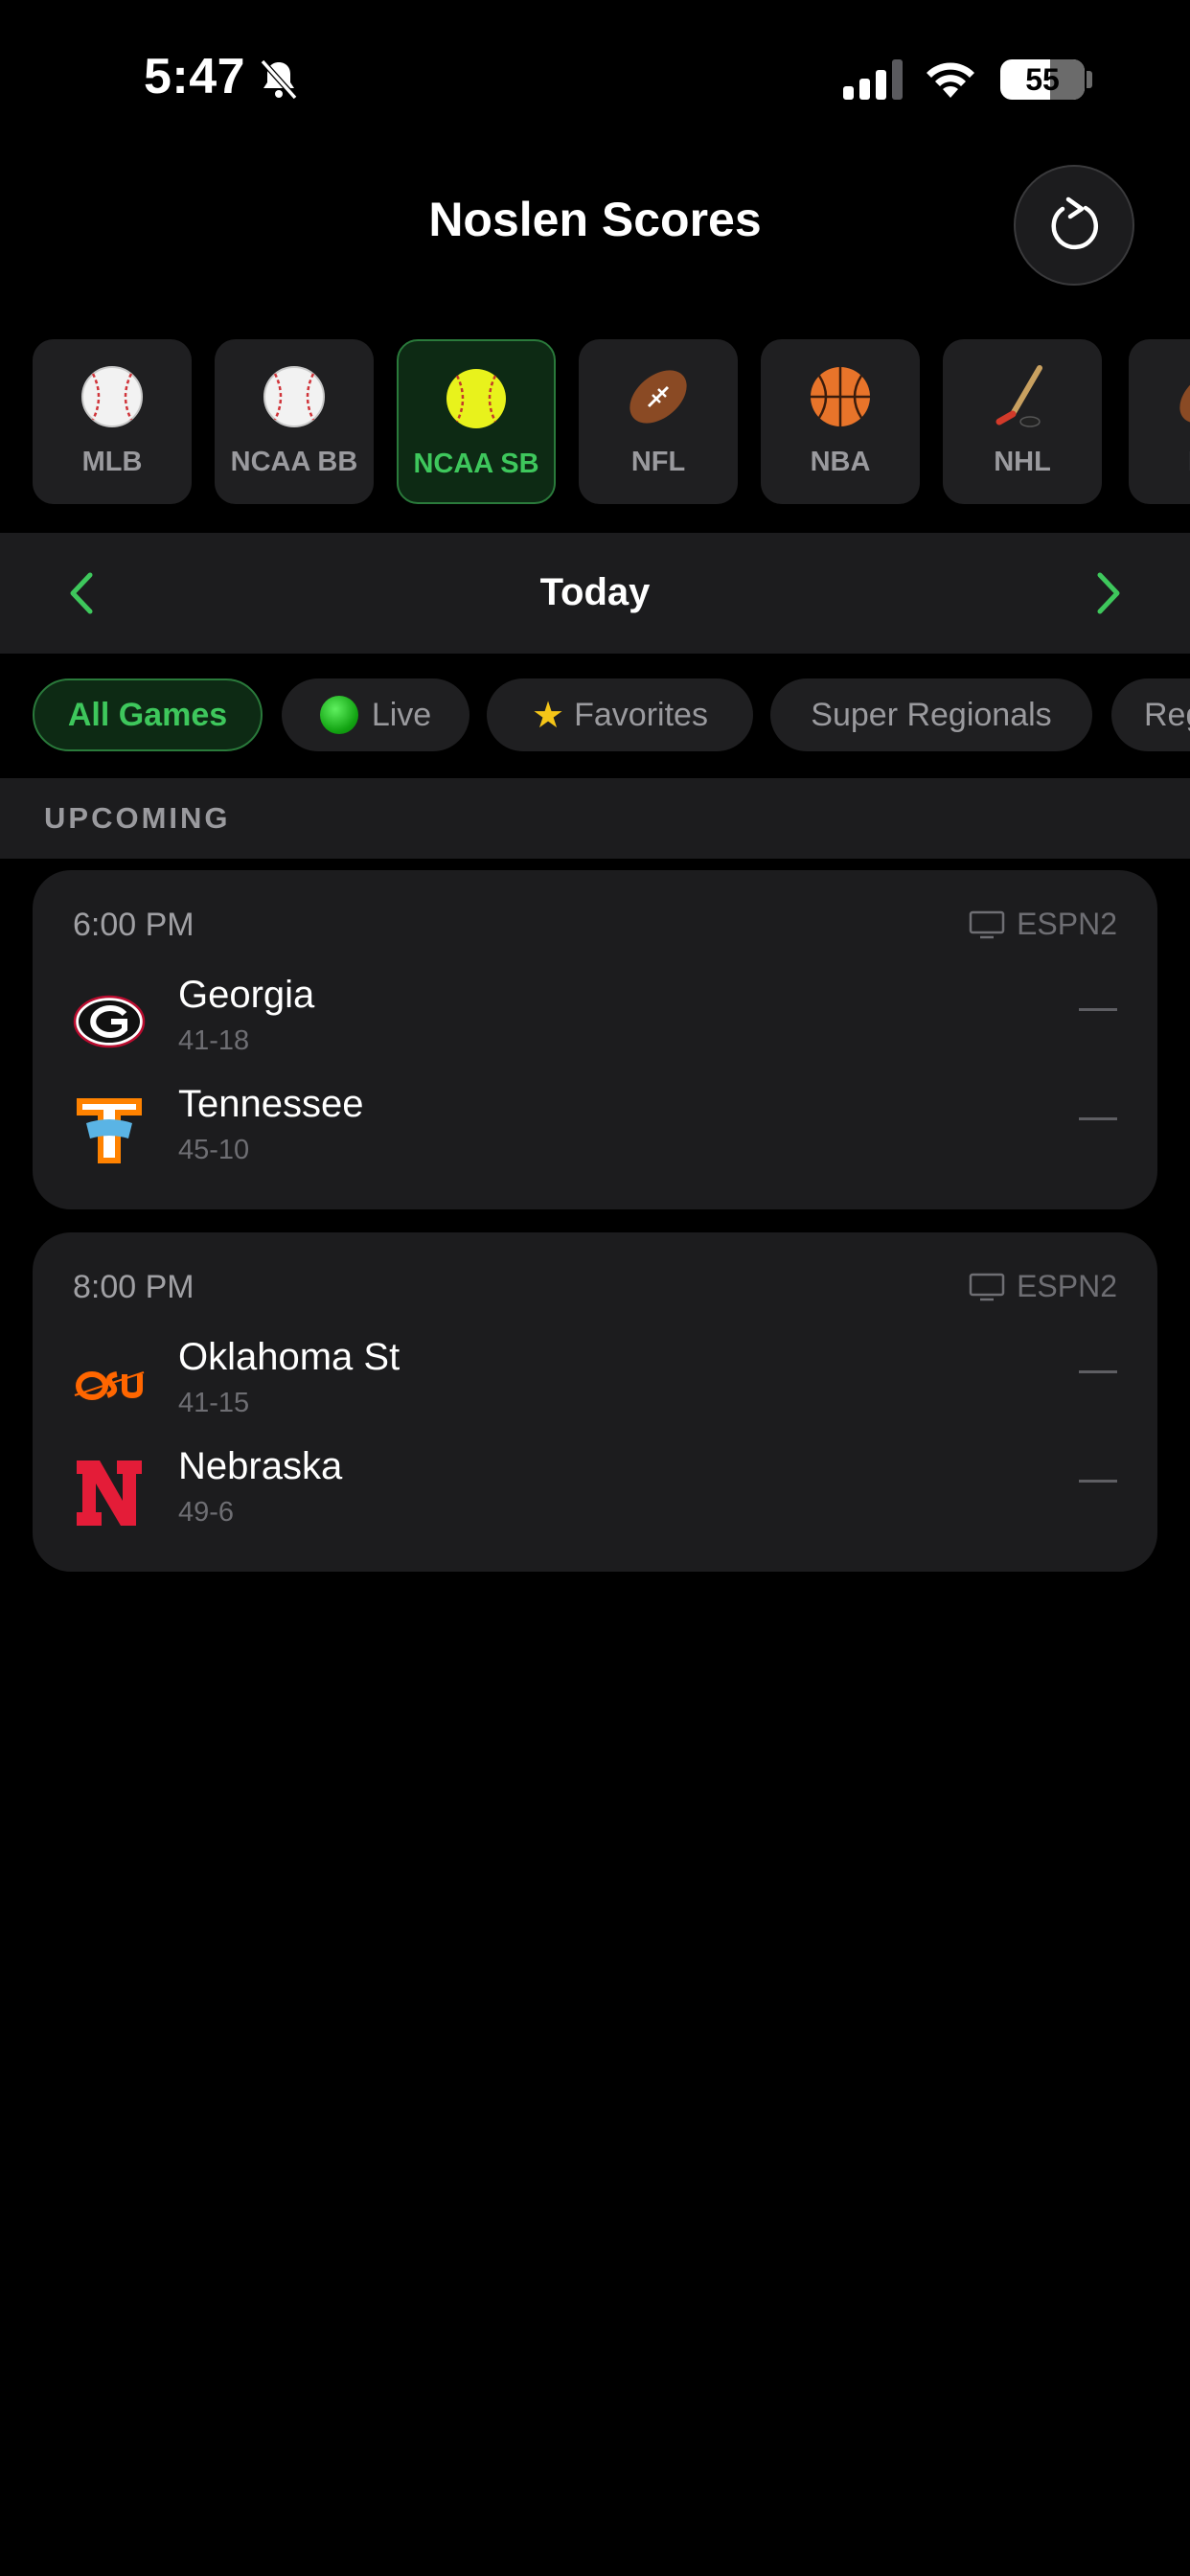  Describe the element at coordinates (271, 1104) in the screenshot. I see `team-name: Tennessee` at that location.